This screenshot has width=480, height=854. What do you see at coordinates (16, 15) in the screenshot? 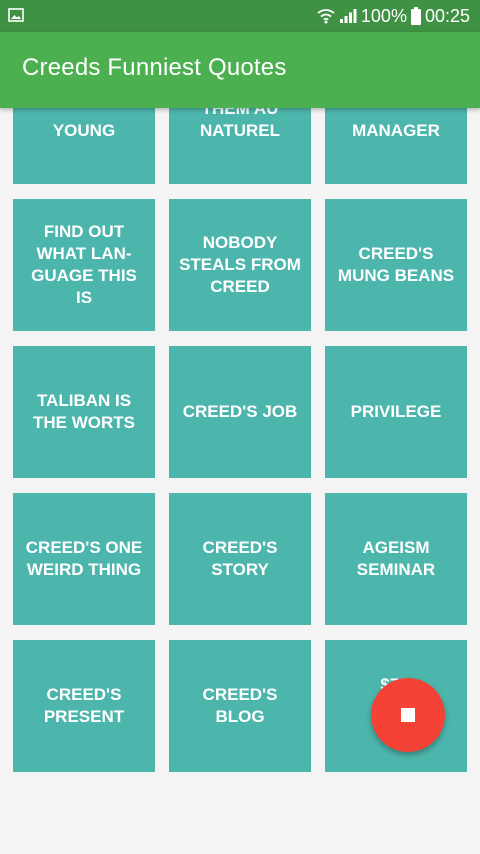
I see `image-icon` at bounding box center [16, 15].